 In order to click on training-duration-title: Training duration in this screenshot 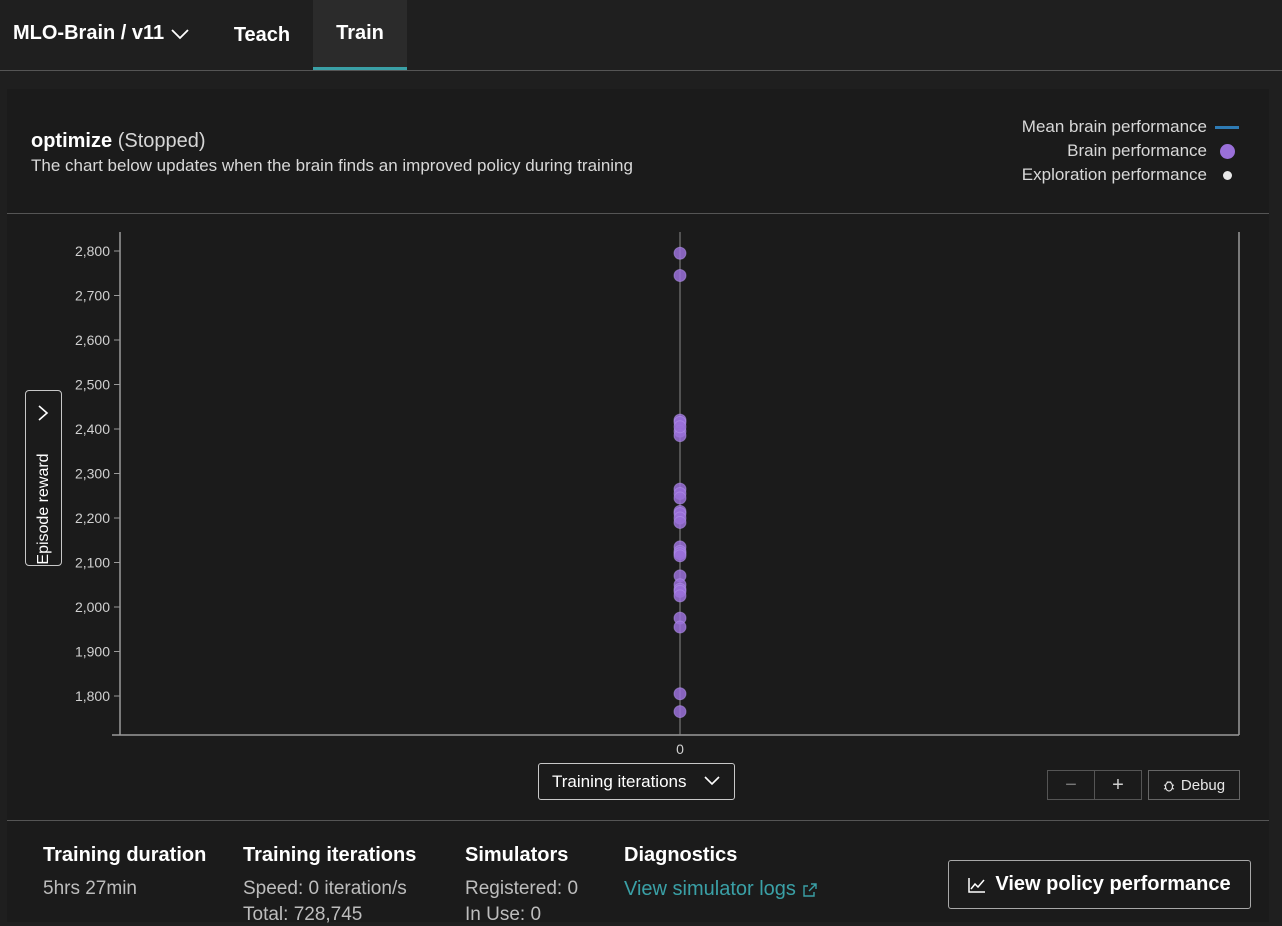, I will do `click(125, 855)`.